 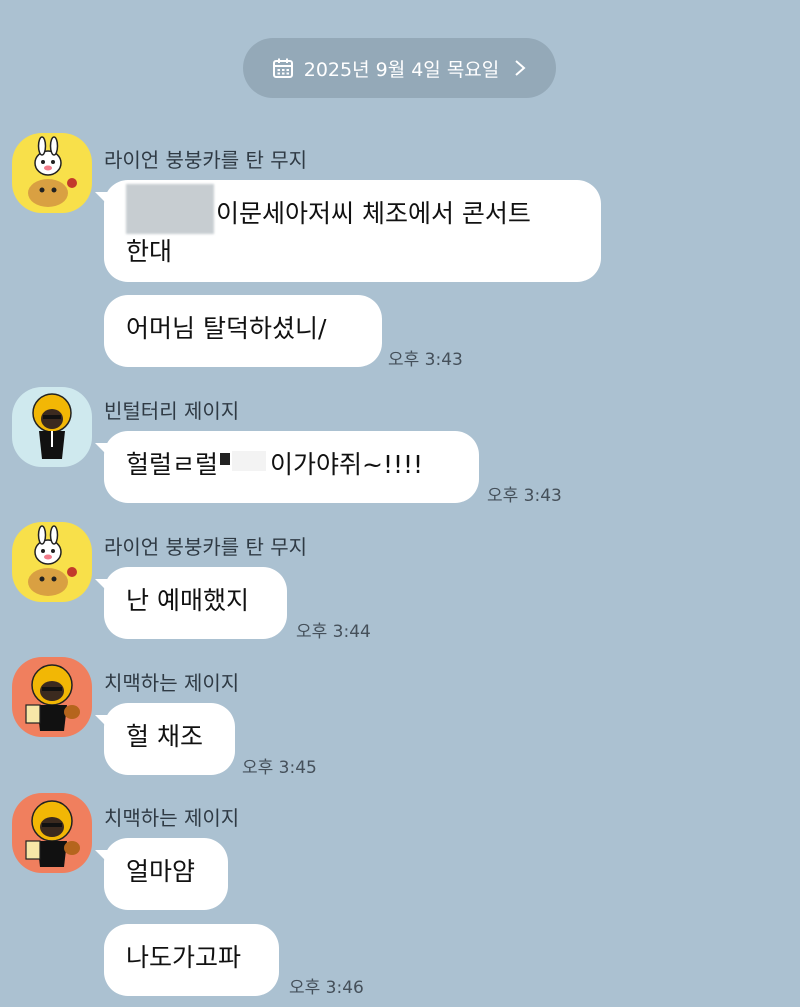 What do you see at coordinates (149, 251) in the screenshot?
I see `message-line: 한대` at bounding box center [149, 251].